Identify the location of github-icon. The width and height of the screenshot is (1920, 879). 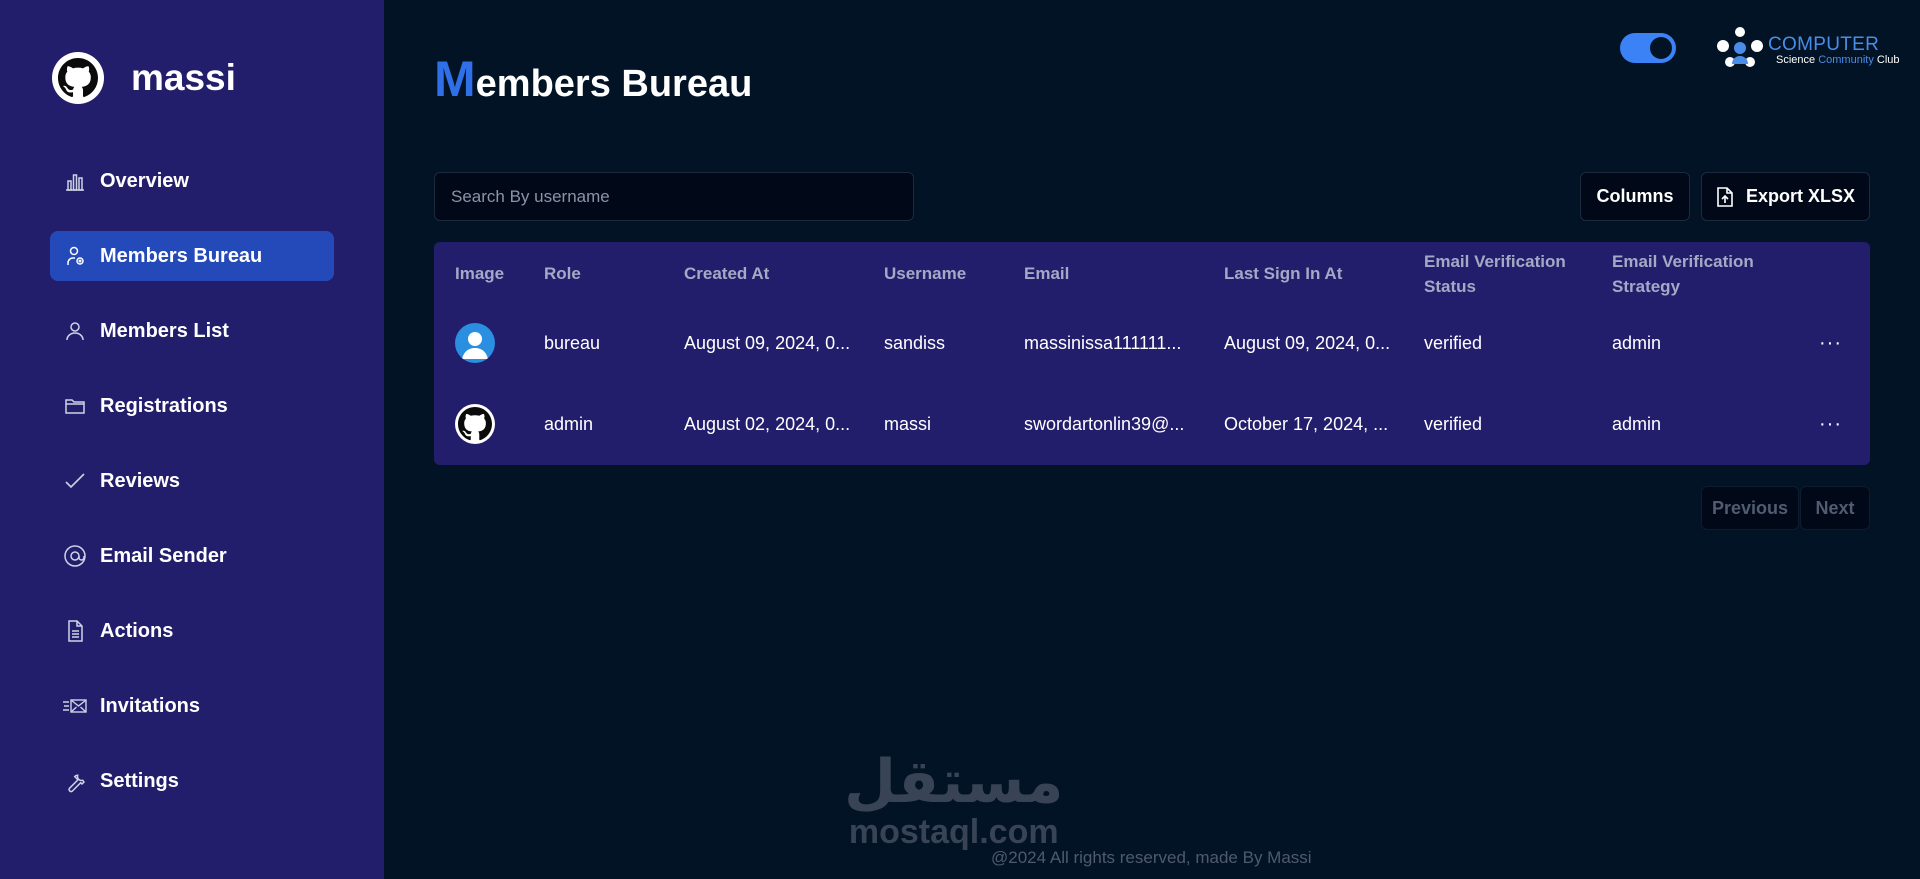
(78, 78).